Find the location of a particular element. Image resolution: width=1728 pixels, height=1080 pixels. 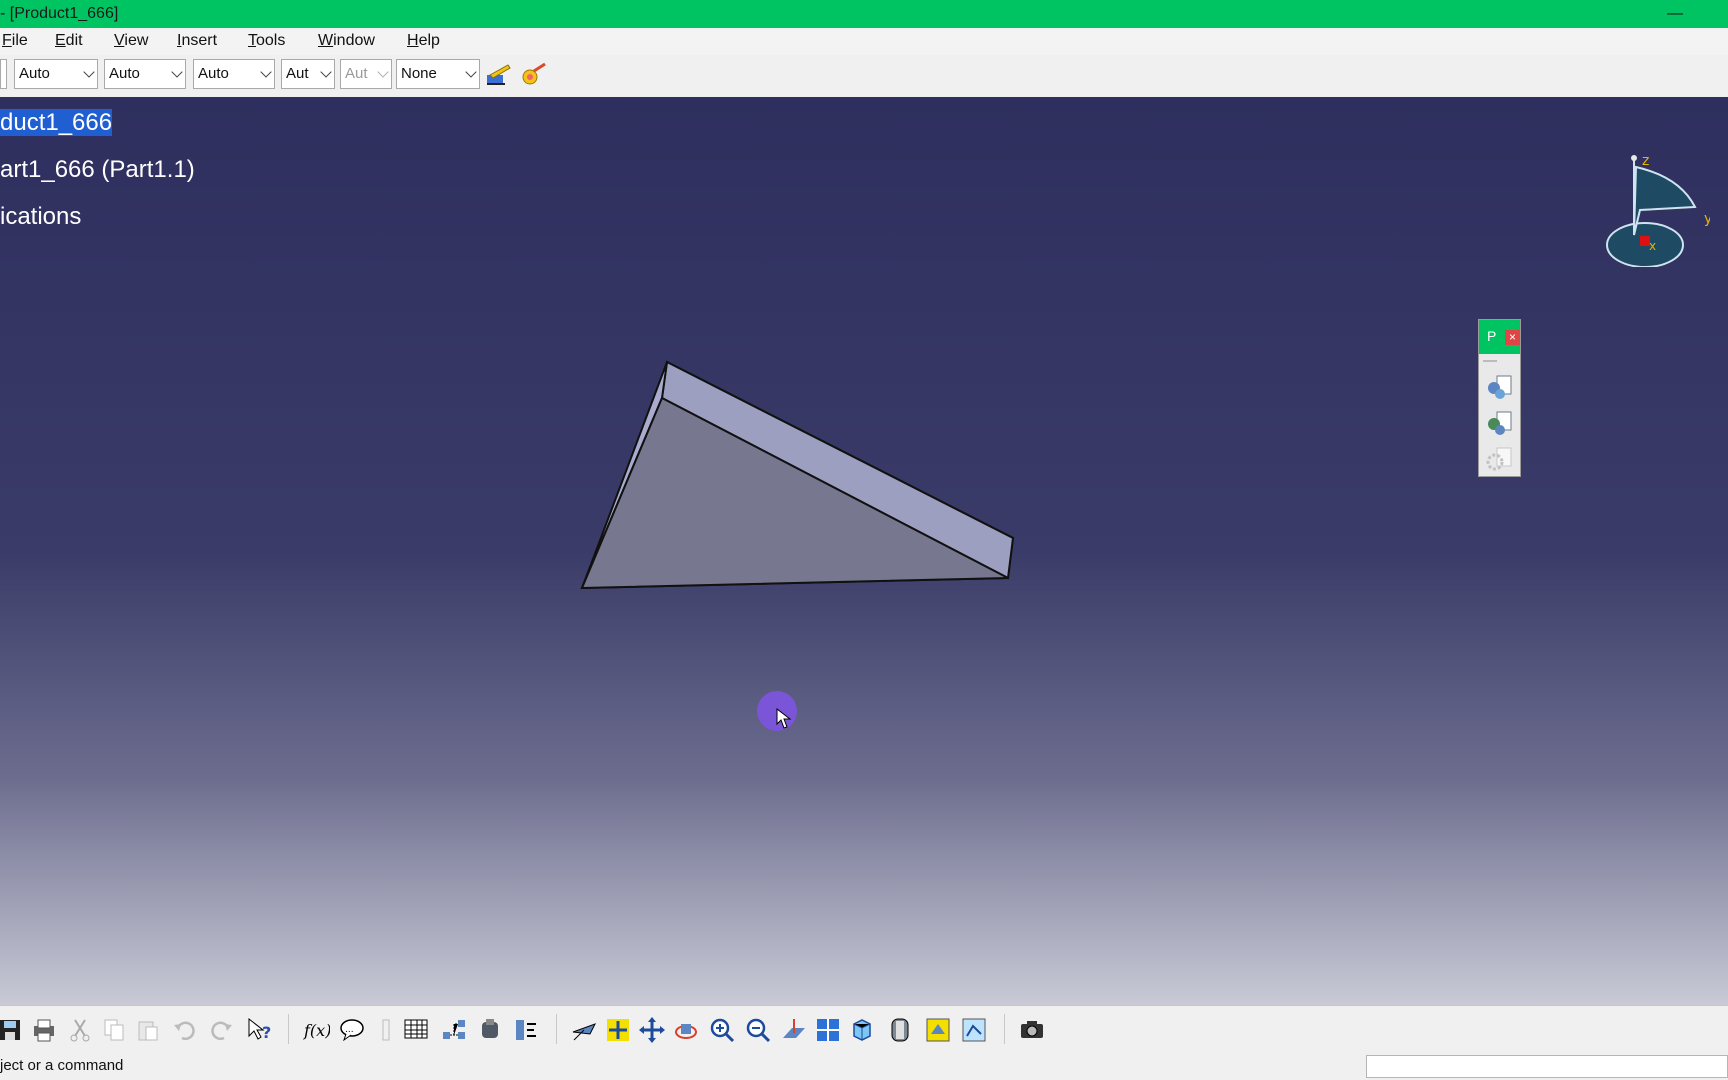

line-weight-combo-value: Auto is located at coordinates (213, 73).